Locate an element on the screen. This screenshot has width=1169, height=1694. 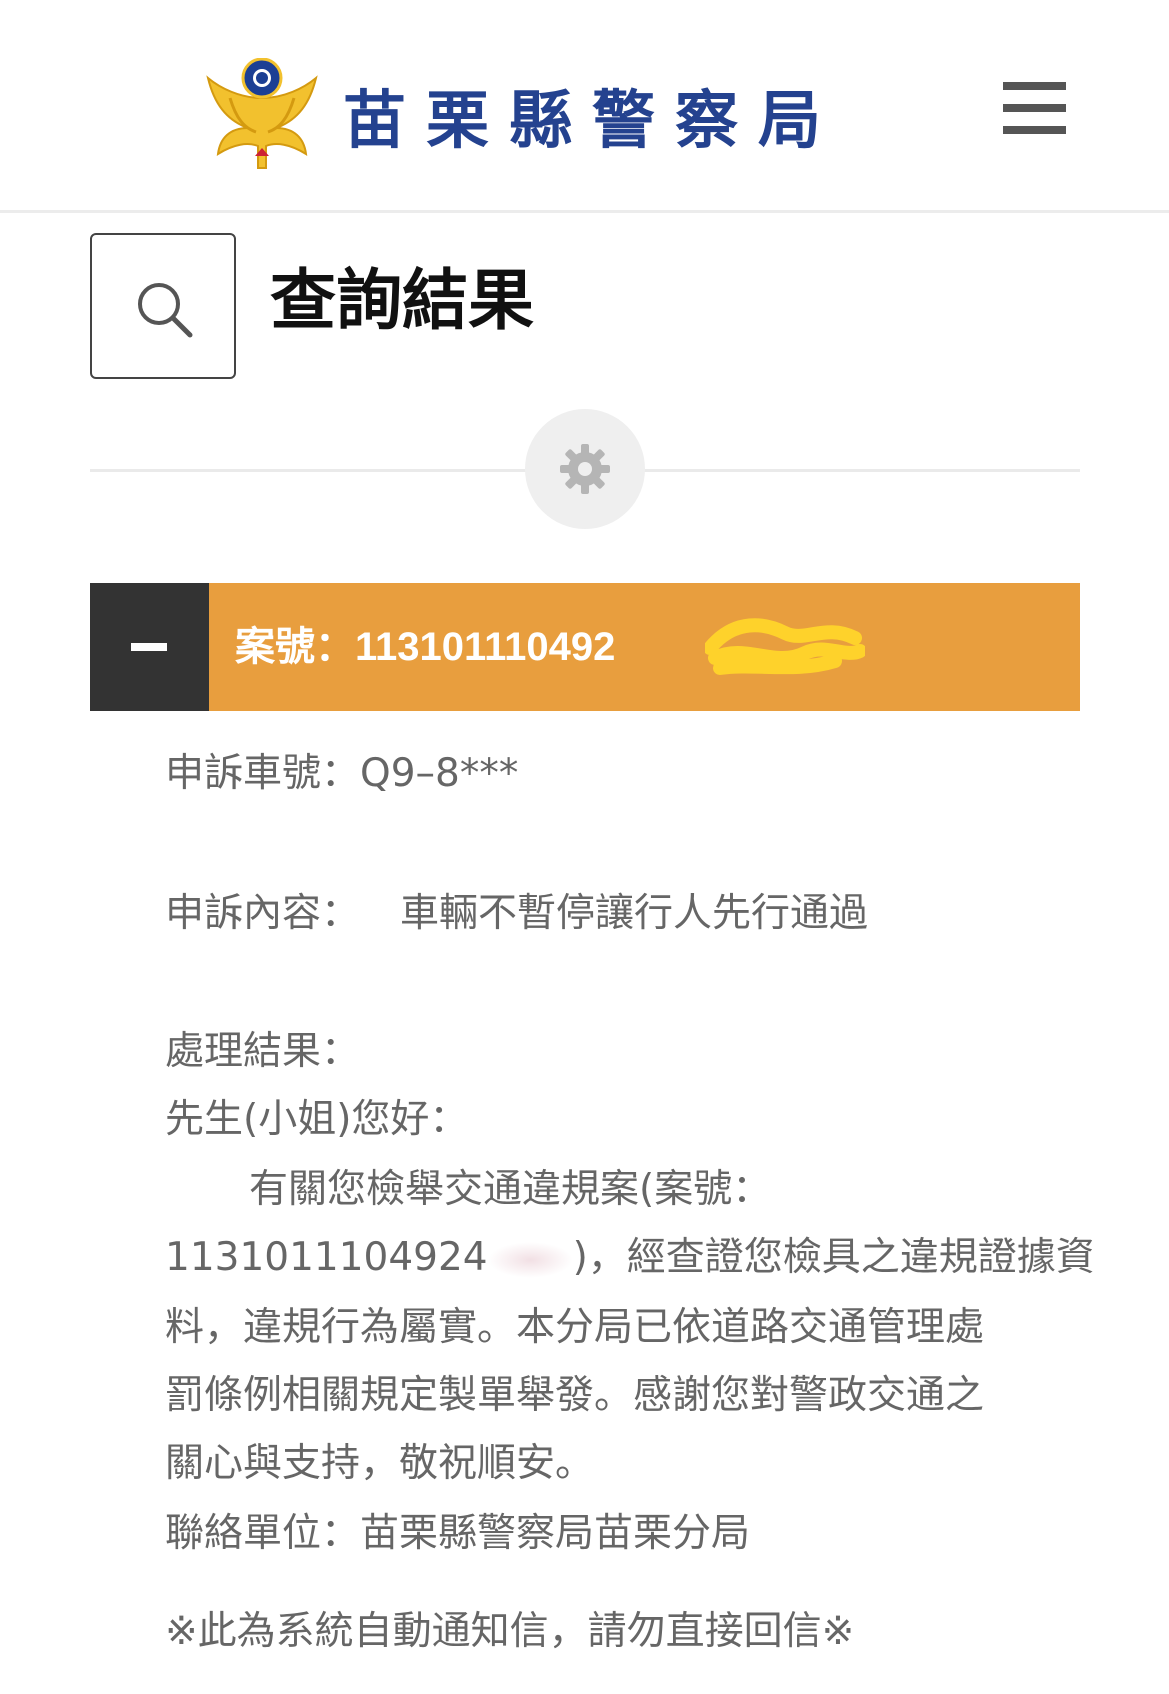
content-value: 車輛不暫停讓行人先行通過 is located at coordinates (634, 913).